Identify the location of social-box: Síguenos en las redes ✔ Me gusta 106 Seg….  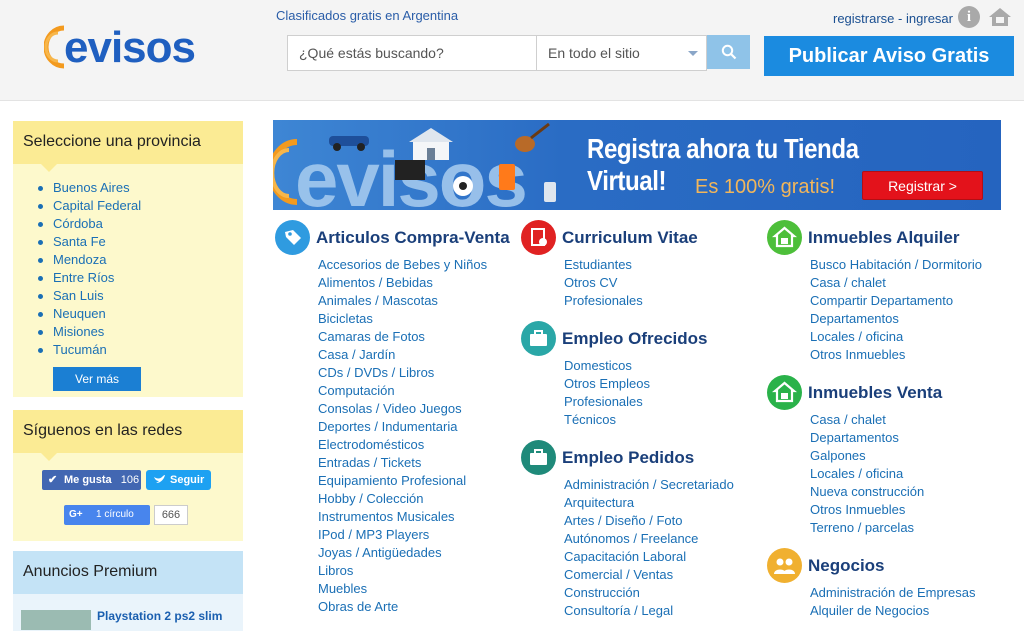
(128, 475).